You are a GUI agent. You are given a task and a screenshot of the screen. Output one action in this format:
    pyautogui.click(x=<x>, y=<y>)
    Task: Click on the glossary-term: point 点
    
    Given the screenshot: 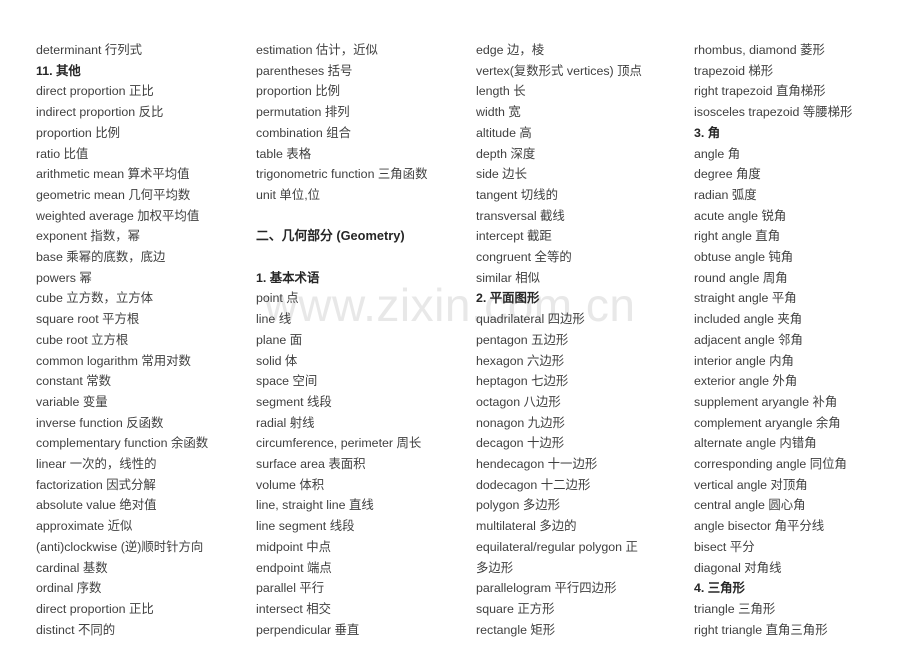 What is the action you would take?
    pyautogui.click(x=277, y=298)
    